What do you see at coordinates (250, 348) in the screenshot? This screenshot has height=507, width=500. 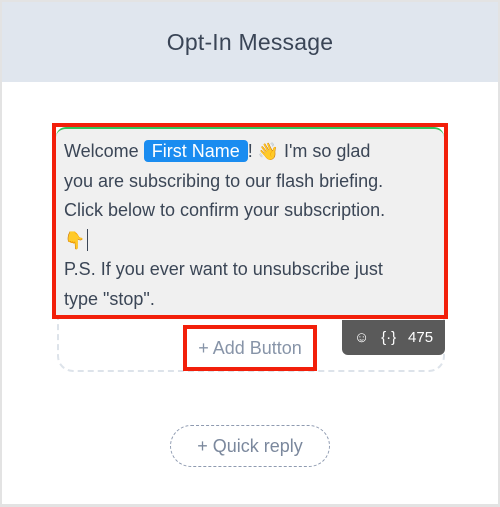 I see `add-button-highlight-box` at bounding box center [250, 348].